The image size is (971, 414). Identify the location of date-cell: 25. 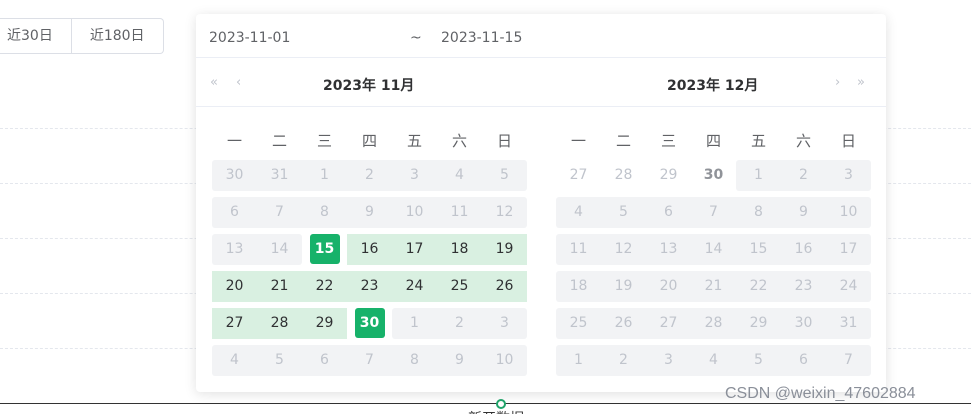
(578, 323).